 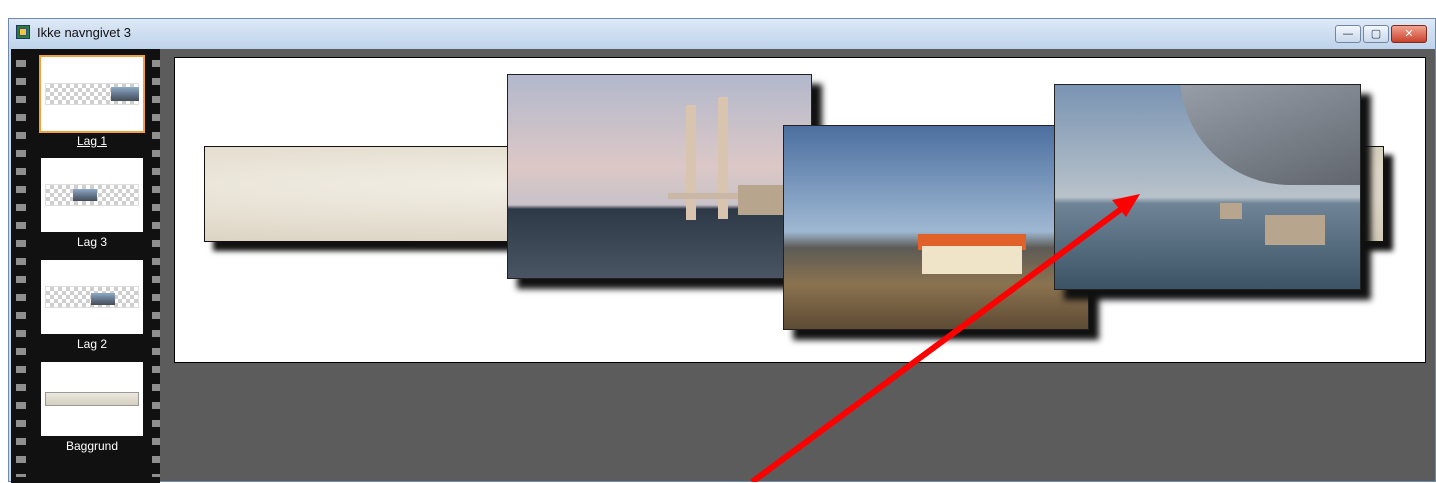 What do you see at coordinates (722, 34) in the screenshot?
I see `title-bar: Ikke navngivet 3 — ▢ ✕` at bounding box center [722, 34].